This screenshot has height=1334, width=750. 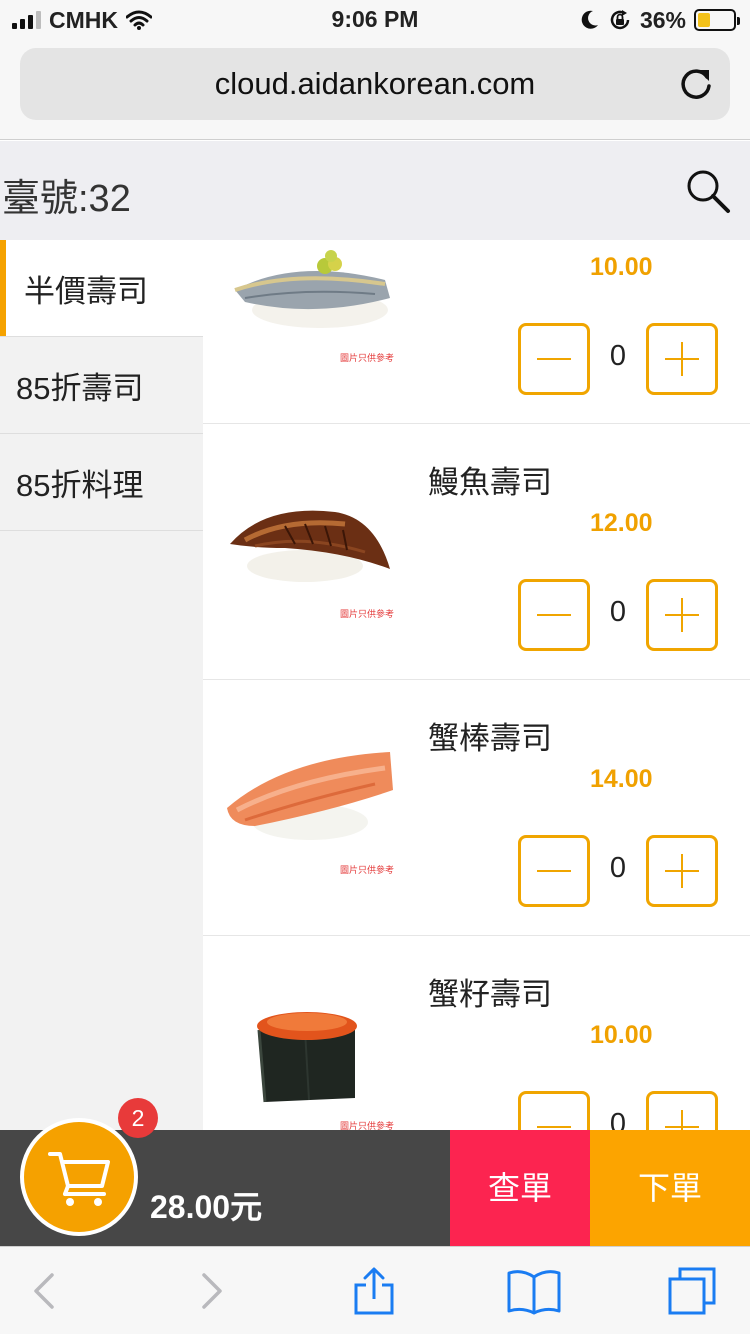 What do you see at coordinates (708, 191) in the screenshot?
I see `search-icon` at bounding box center [708, 191].